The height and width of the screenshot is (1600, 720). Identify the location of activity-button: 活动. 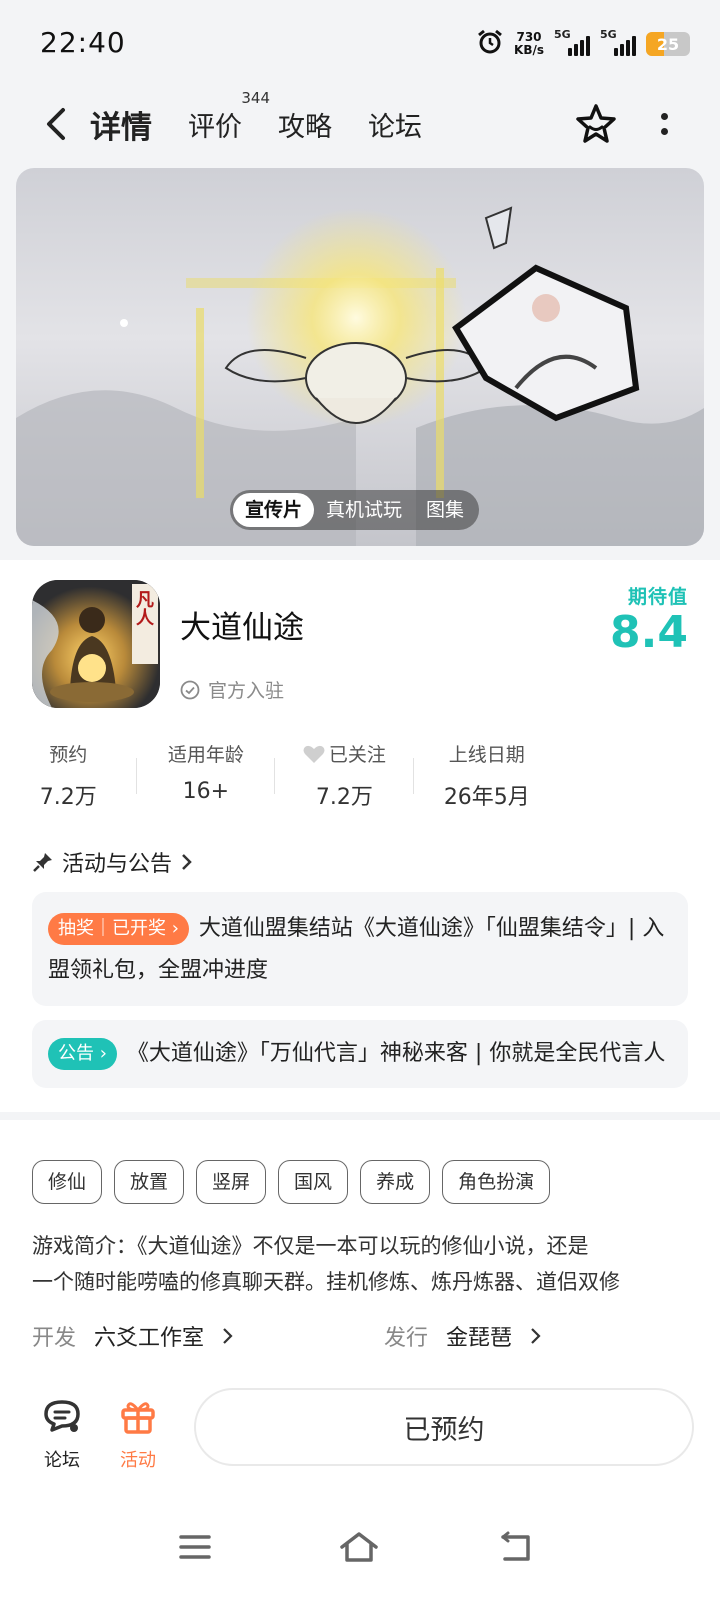
(138, 1434).